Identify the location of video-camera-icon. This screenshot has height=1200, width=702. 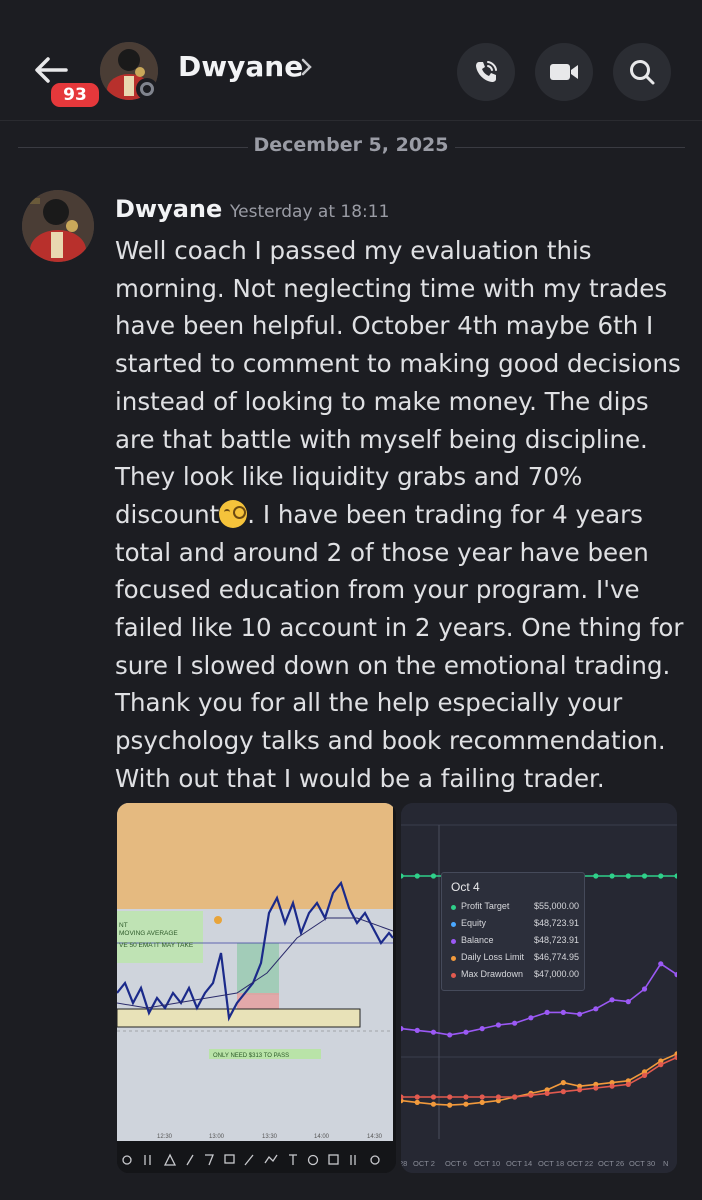
(564, 72).